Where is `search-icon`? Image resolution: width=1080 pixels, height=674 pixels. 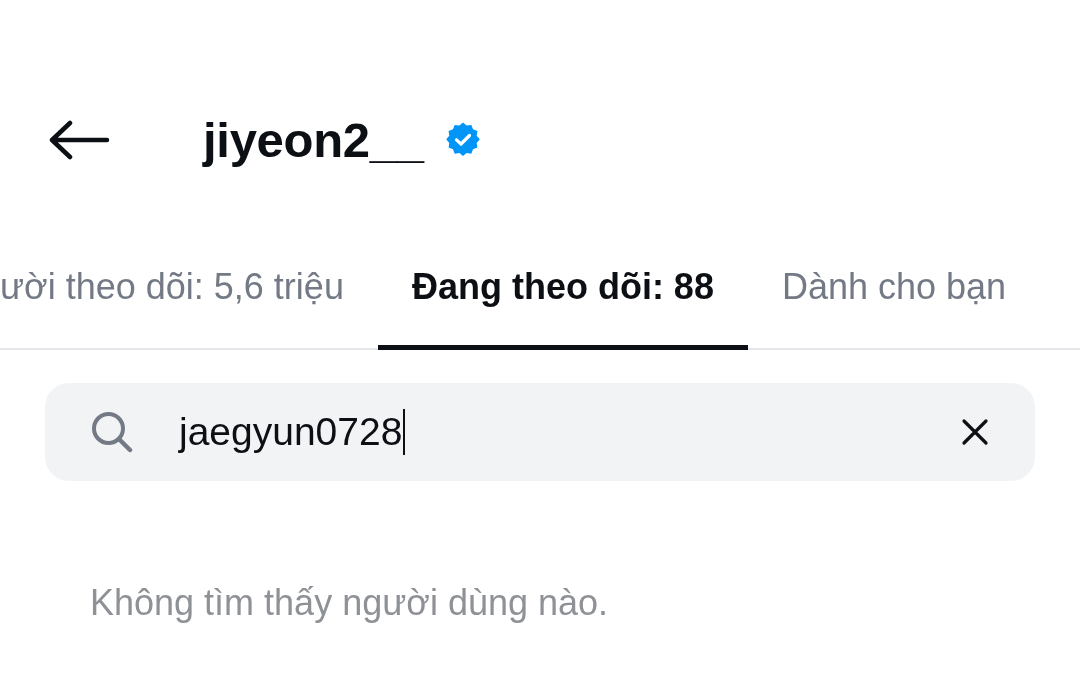
search-icon is located at coordinates (112, 432).